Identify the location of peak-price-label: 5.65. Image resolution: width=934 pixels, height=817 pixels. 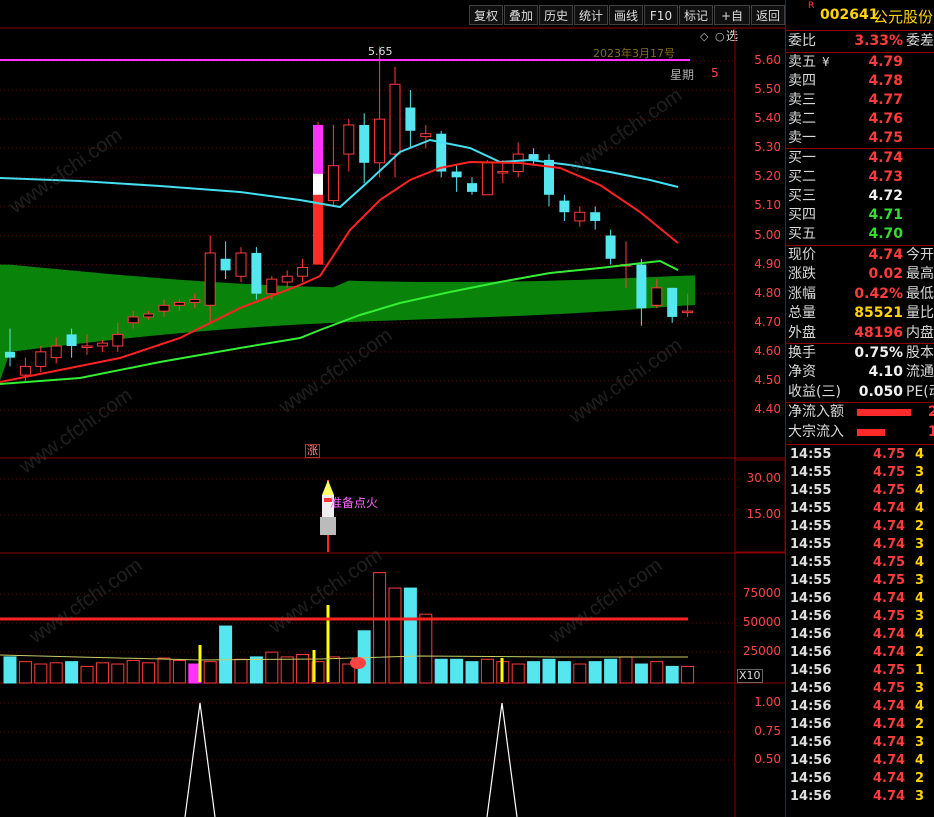
(380, 51).